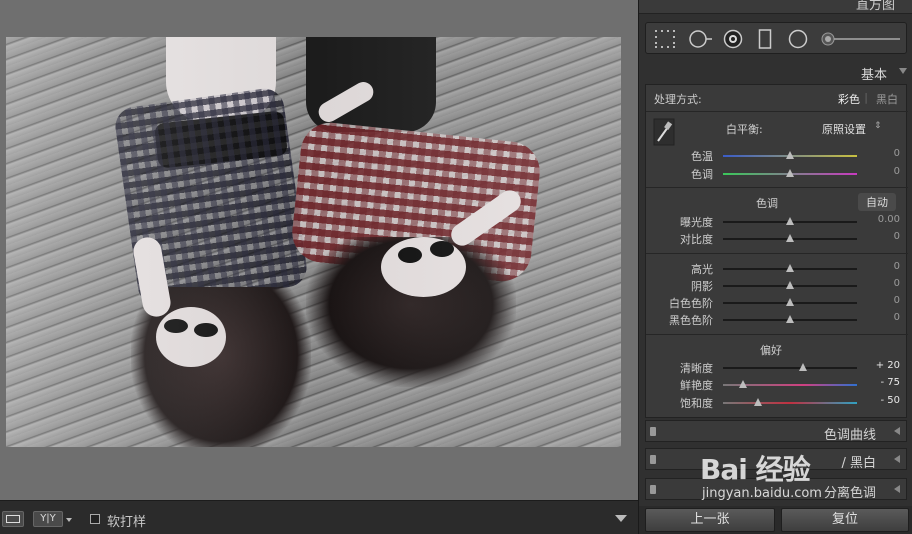 This screenshot has height=534, width=912. Describe the element at coordinates (777, 156) in the screenshot. I see `slider-temp: 色温 0` at that location.